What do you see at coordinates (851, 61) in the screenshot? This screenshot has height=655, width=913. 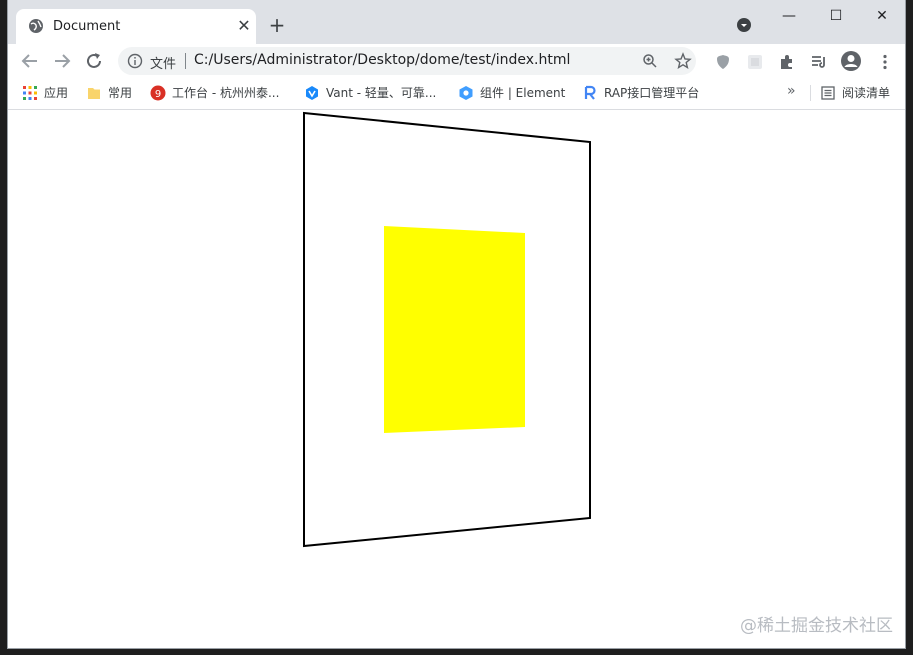 I see `profile-avatar-icon` at bounding box center [851, 61].